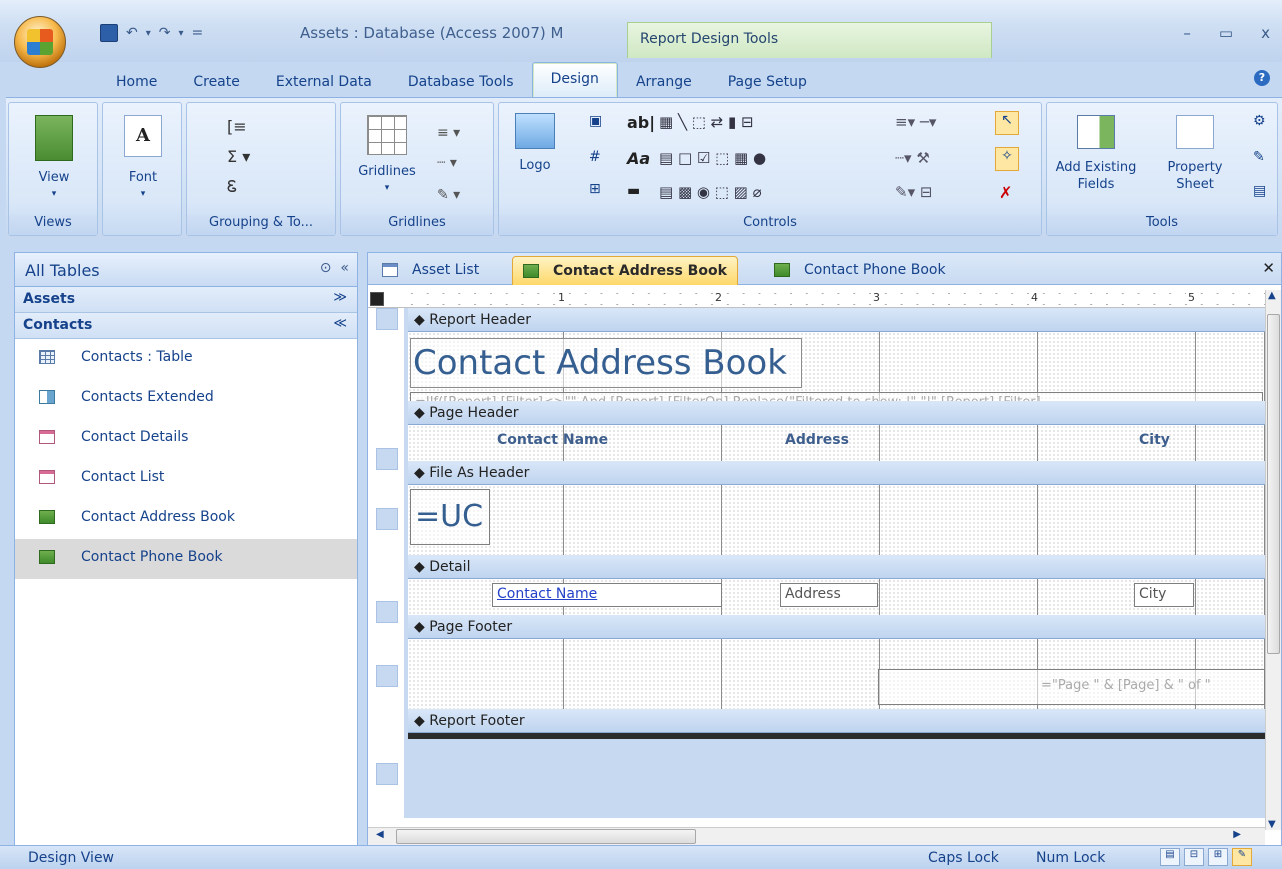  What do you see at coordinates (136, 82) in the screenshot?
I see `tab-home: Home` at bounding box center [136, 82].